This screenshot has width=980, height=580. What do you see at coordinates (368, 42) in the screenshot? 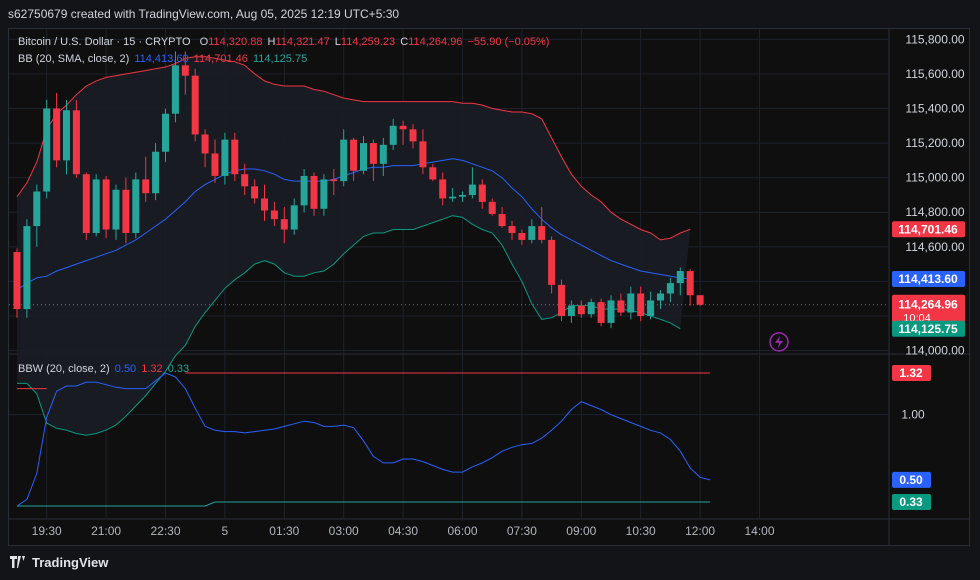
I see `low-value: 114,259.23` at bounding box center [368, 42].